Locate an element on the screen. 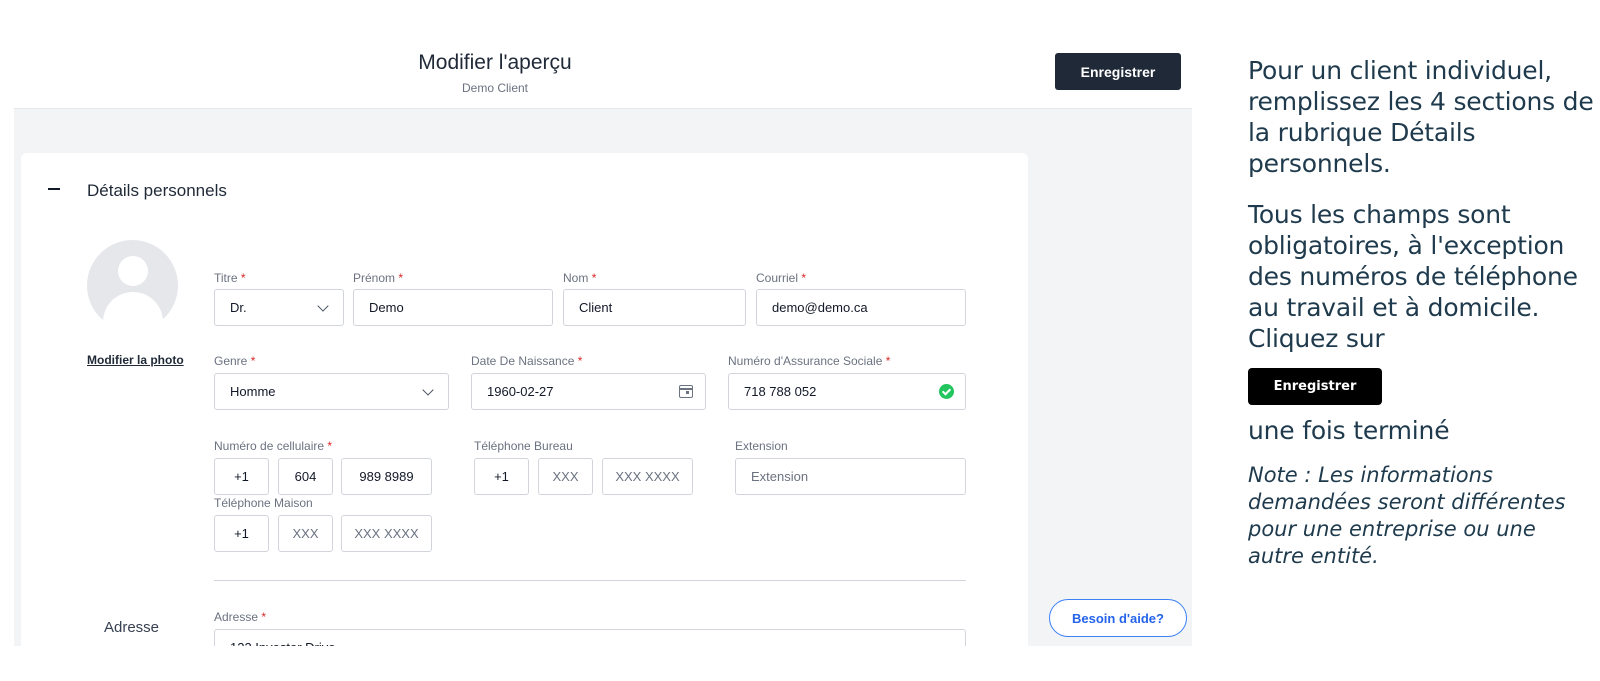 This screenshot has width=1600, height=681. avatar-icon is located at coordinates (132, 285).